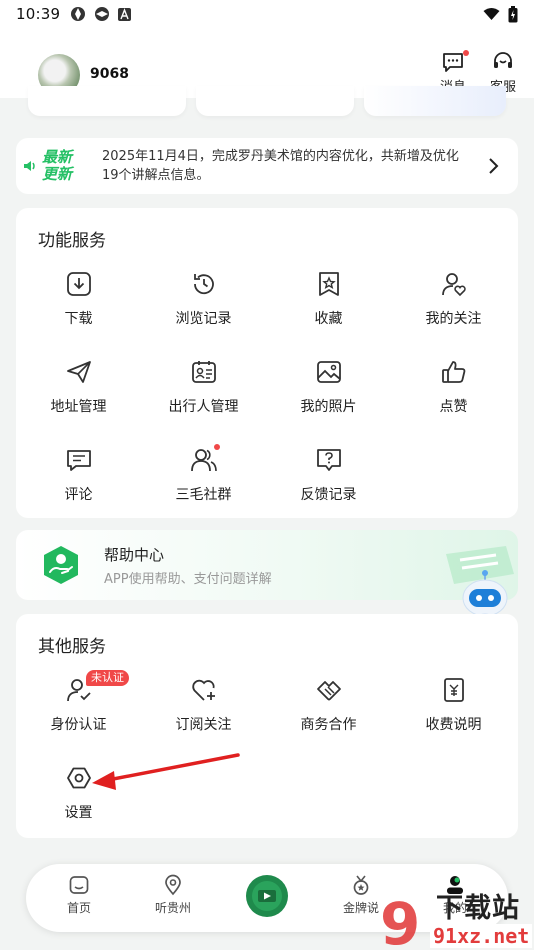 This screenshot has height=950, width=534. I want to click on medal-icon, so click(361, 885).